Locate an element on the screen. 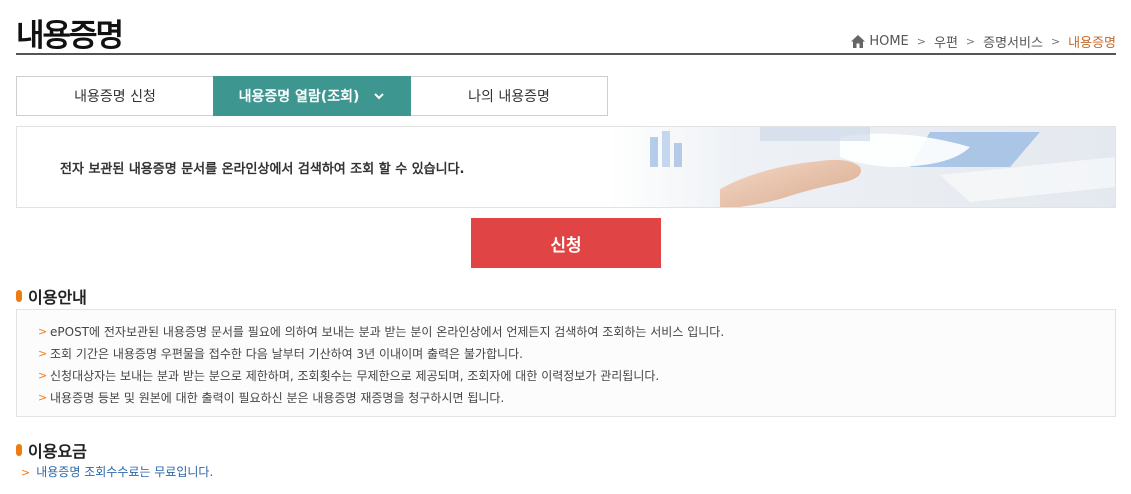  banner-text: 전자 보관된 내용증명 문서를 온라인상에서 검색하여 조회 할 수 있습니다. is located at coordinates (262, 169).